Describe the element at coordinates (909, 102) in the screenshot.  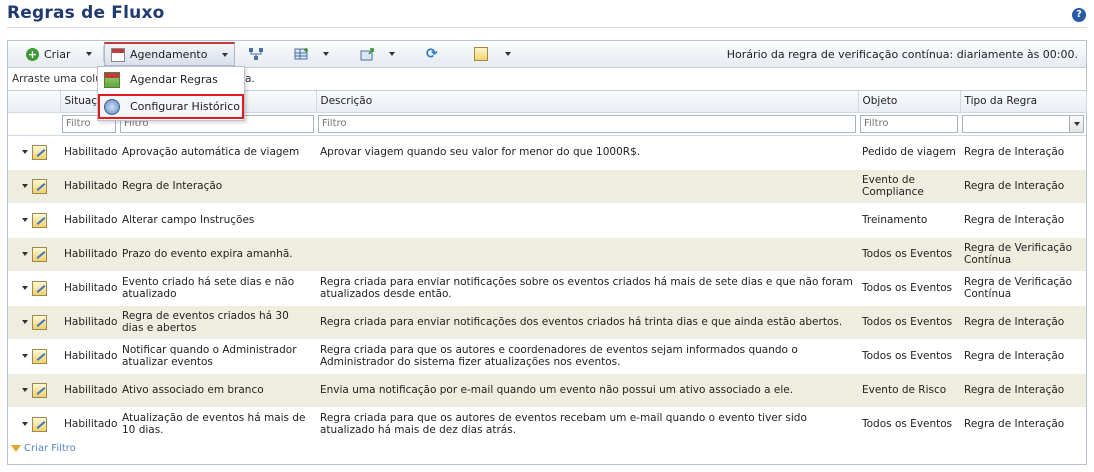
I see `column-header-object: Objeto` at that location.